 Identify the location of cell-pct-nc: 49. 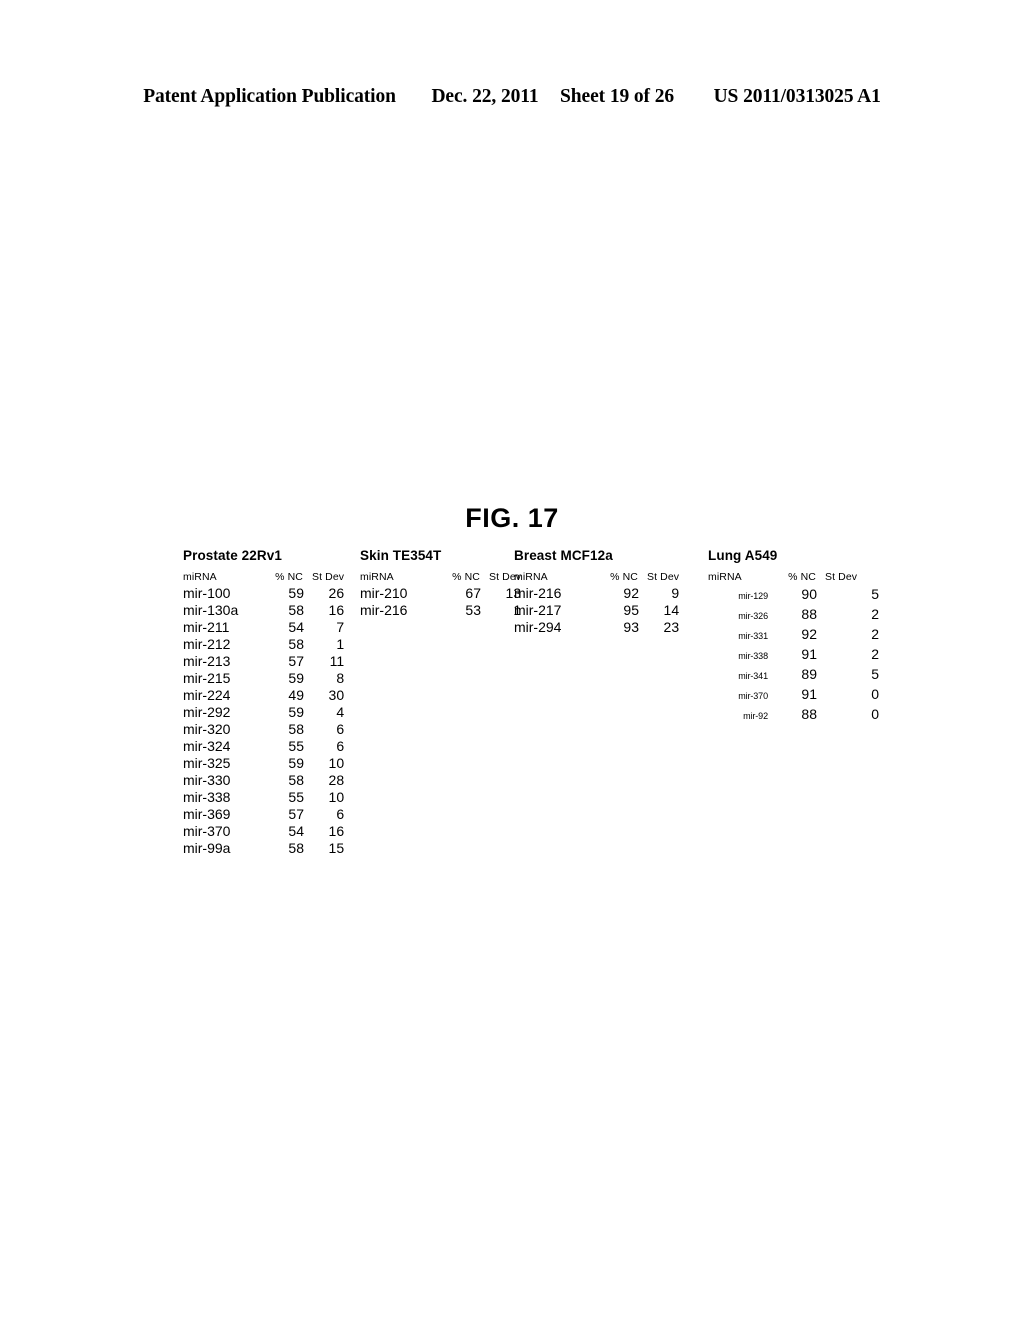
(296, 695).